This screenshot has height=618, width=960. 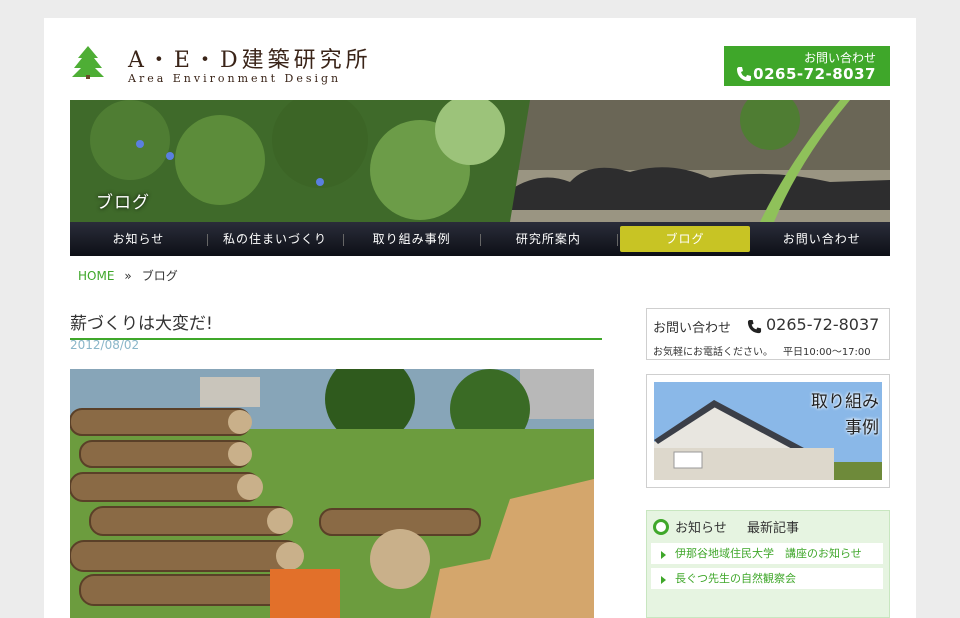 I want to click on news-item-label: 長ぐつ先生の自然観察会, so click(x=735, y=578).